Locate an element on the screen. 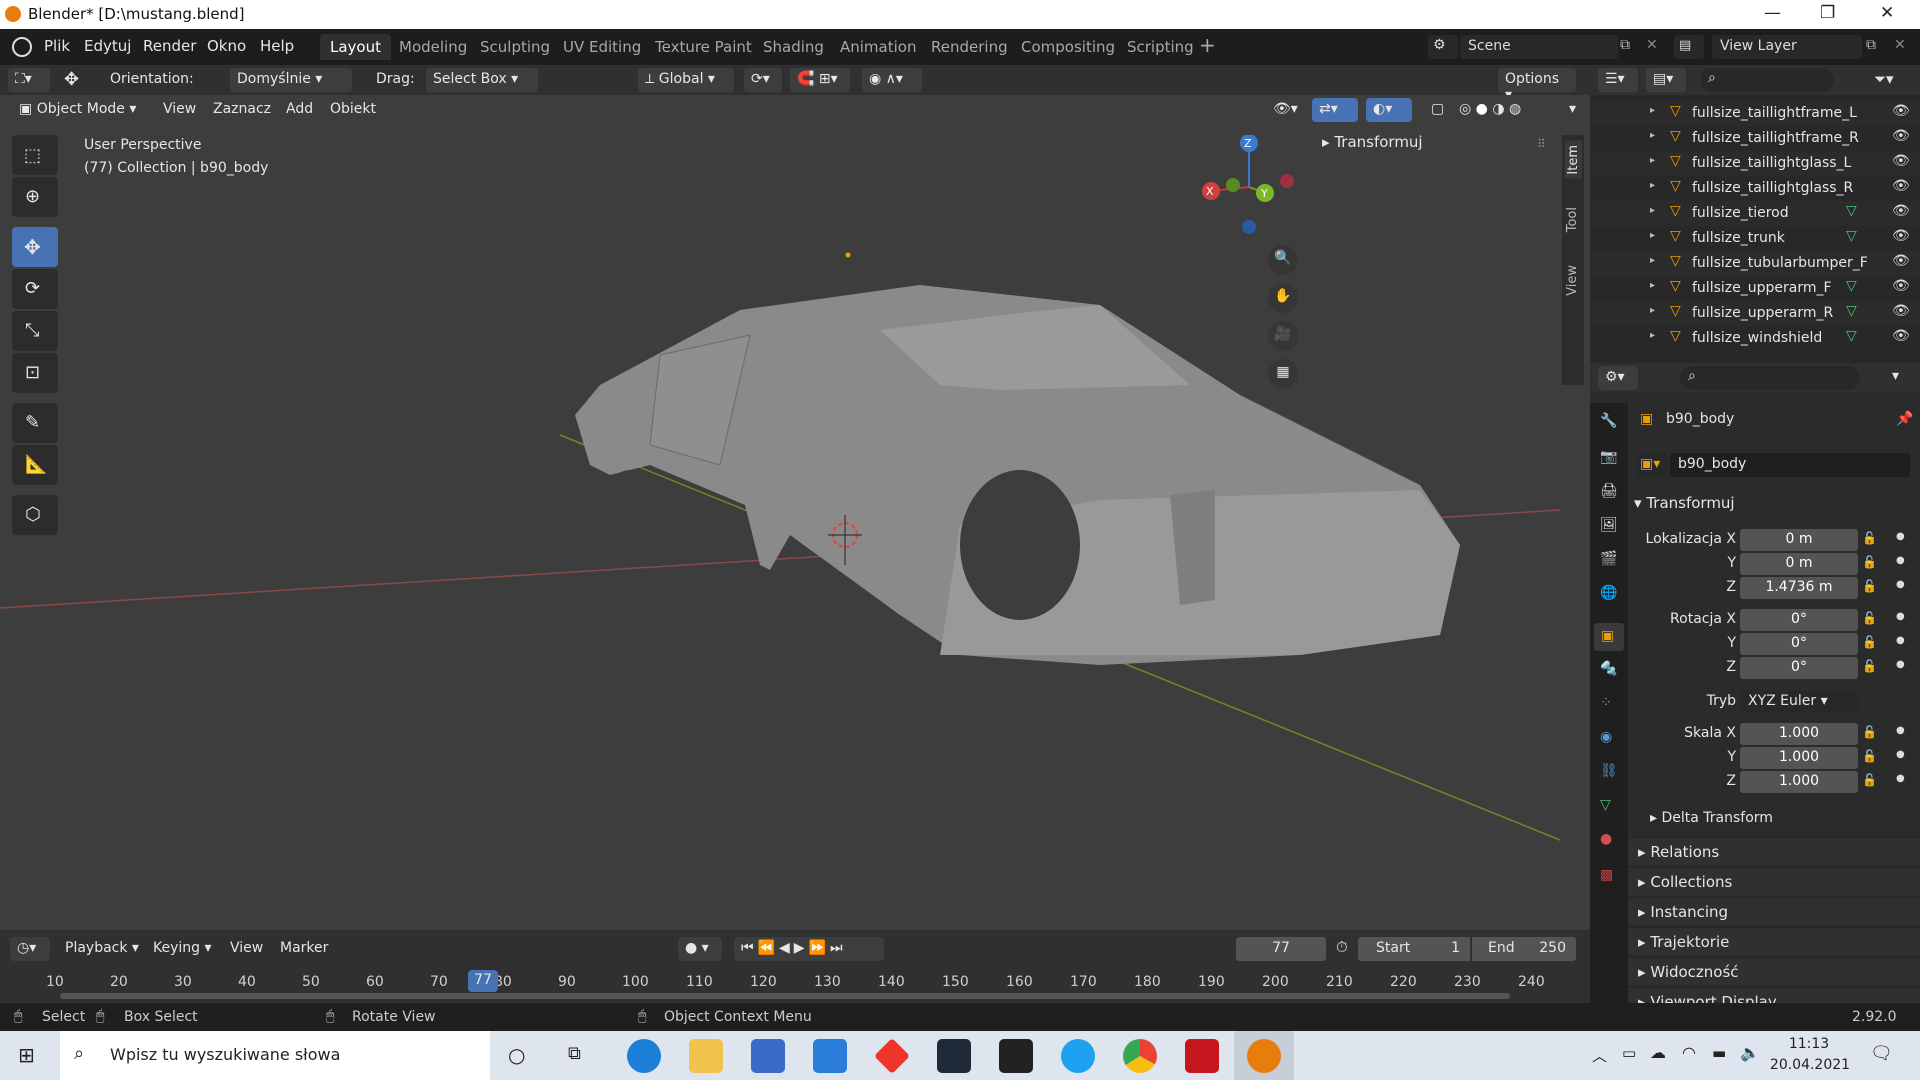  proportional-edit-dropdown: ◉ ∧▾ is located at coordinates (892, 80).